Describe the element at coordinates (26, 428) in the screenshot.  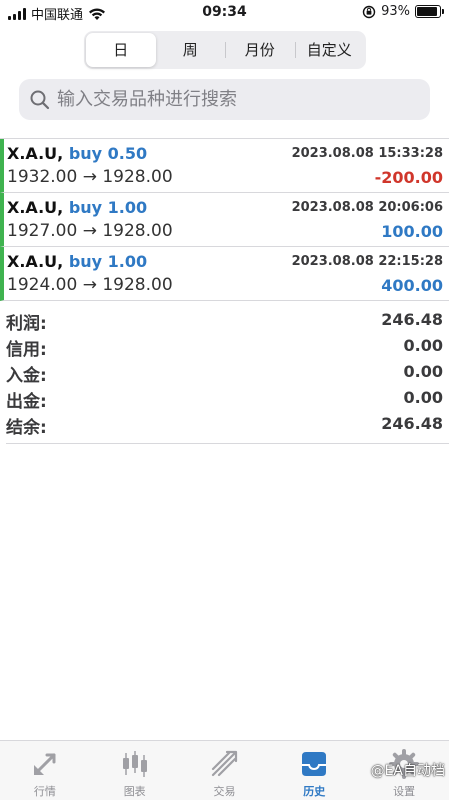
I see `summary-label: 结余:` at that location.